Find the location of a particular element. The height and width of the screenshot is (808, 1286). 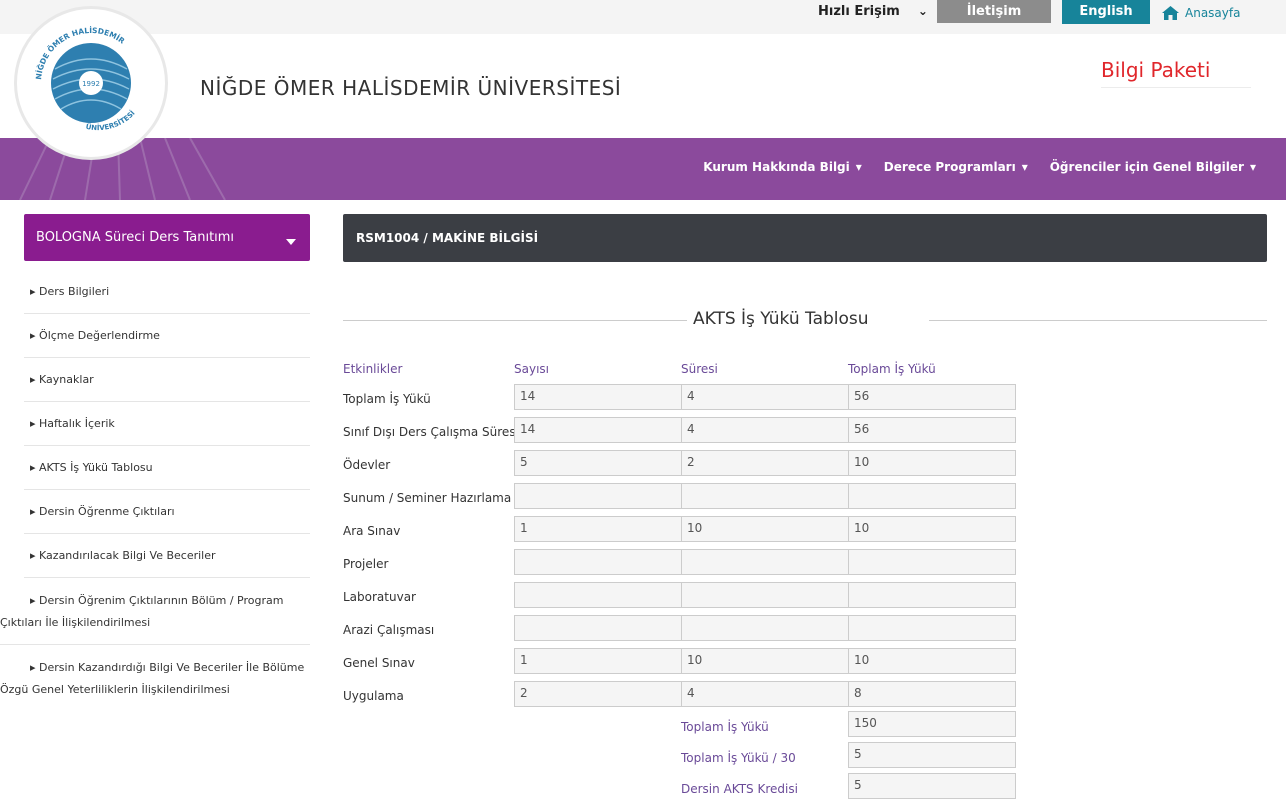

section-title: AKTS İş Yükü Tablosu is located at coordinates (781, 319).